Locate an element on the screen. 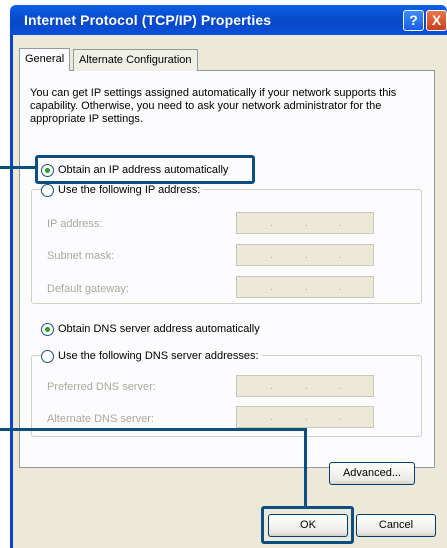  close-button: X is located at coordinates (436, 20).